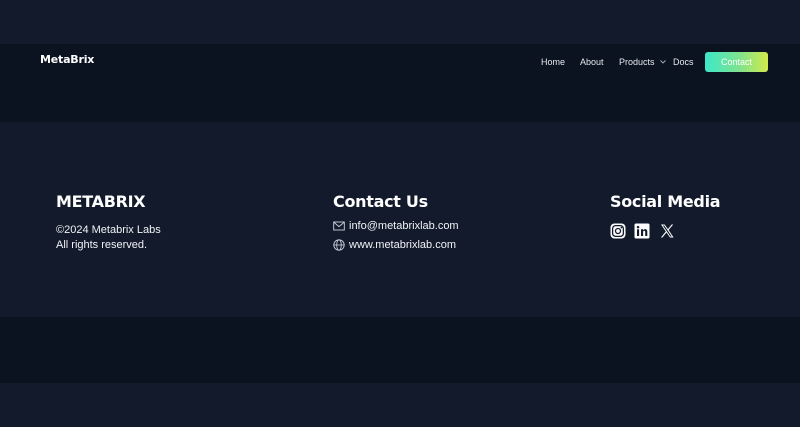  I want to click on contact-email-link: info@metabrixlab.com, so click(404, 226).